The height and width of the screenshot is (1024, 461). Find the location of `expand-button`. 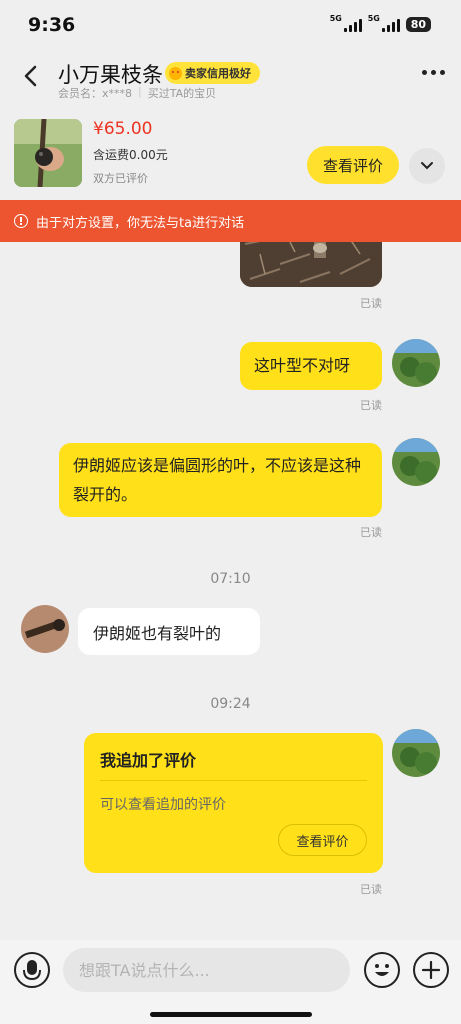

expand-button is located at coordinates (427, 166).